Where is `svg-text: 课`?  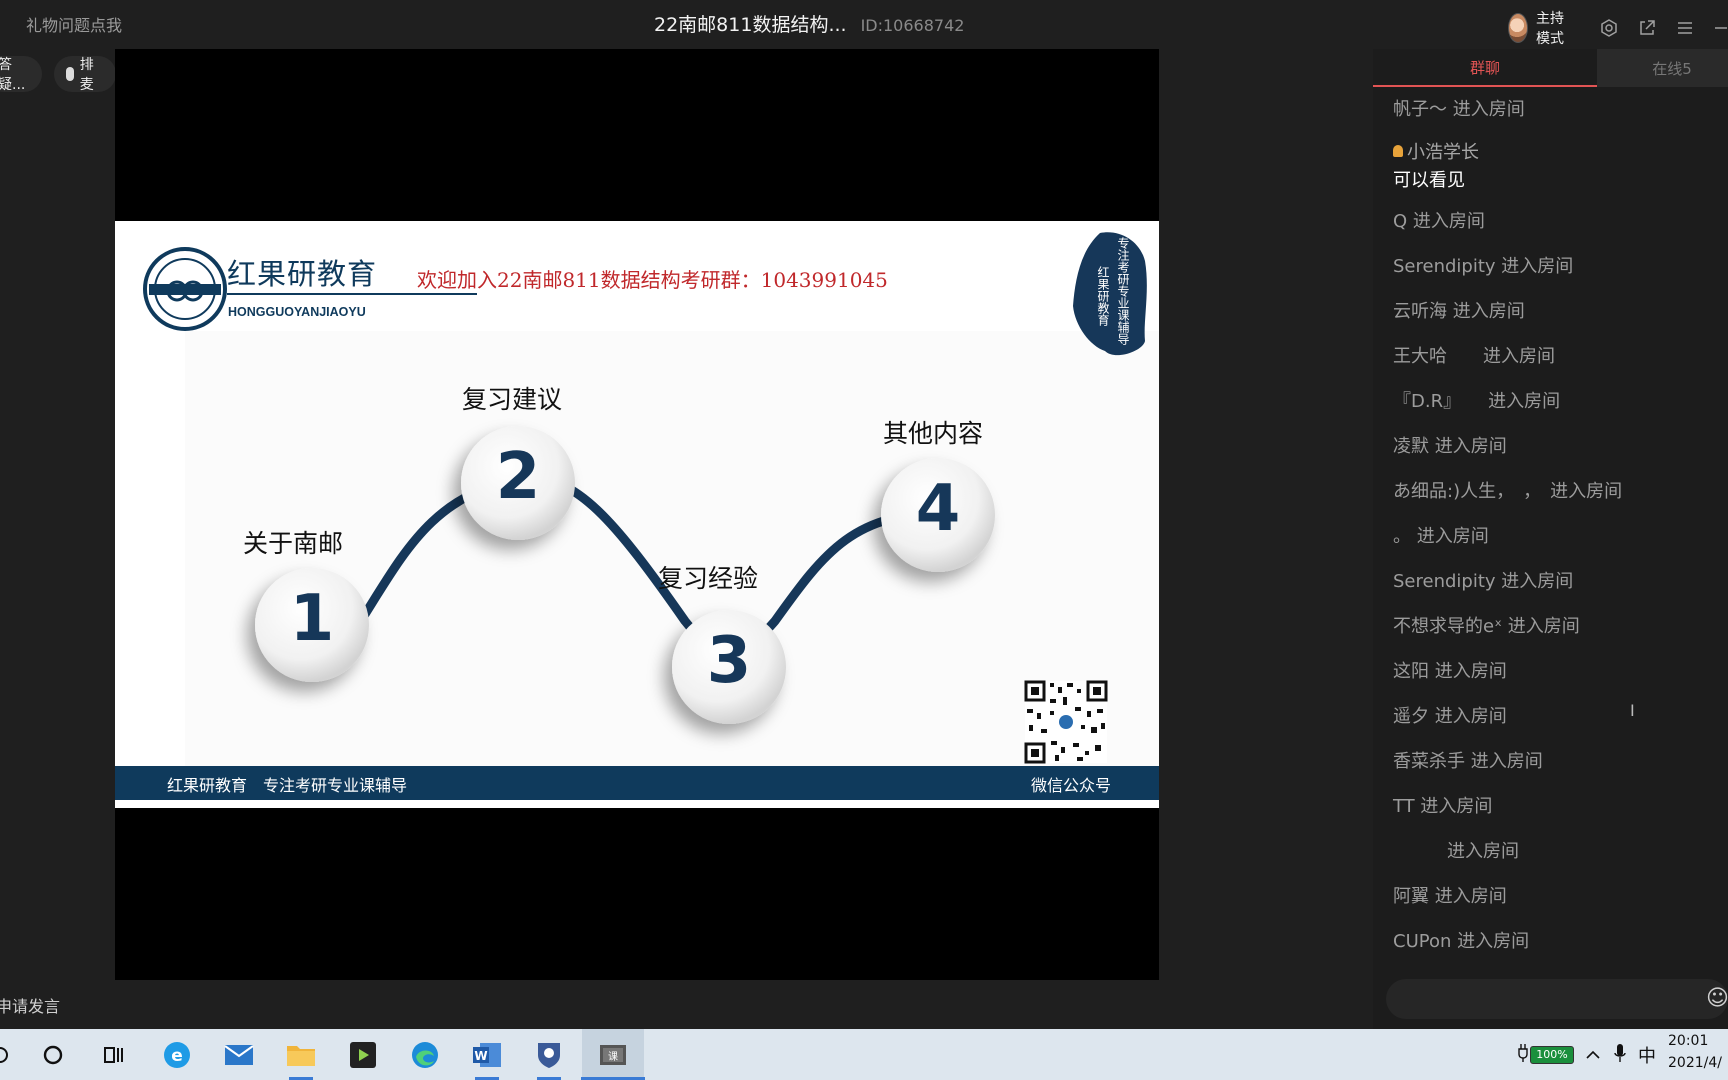
svg-text: 课 is located at coordinates (613, 1057).